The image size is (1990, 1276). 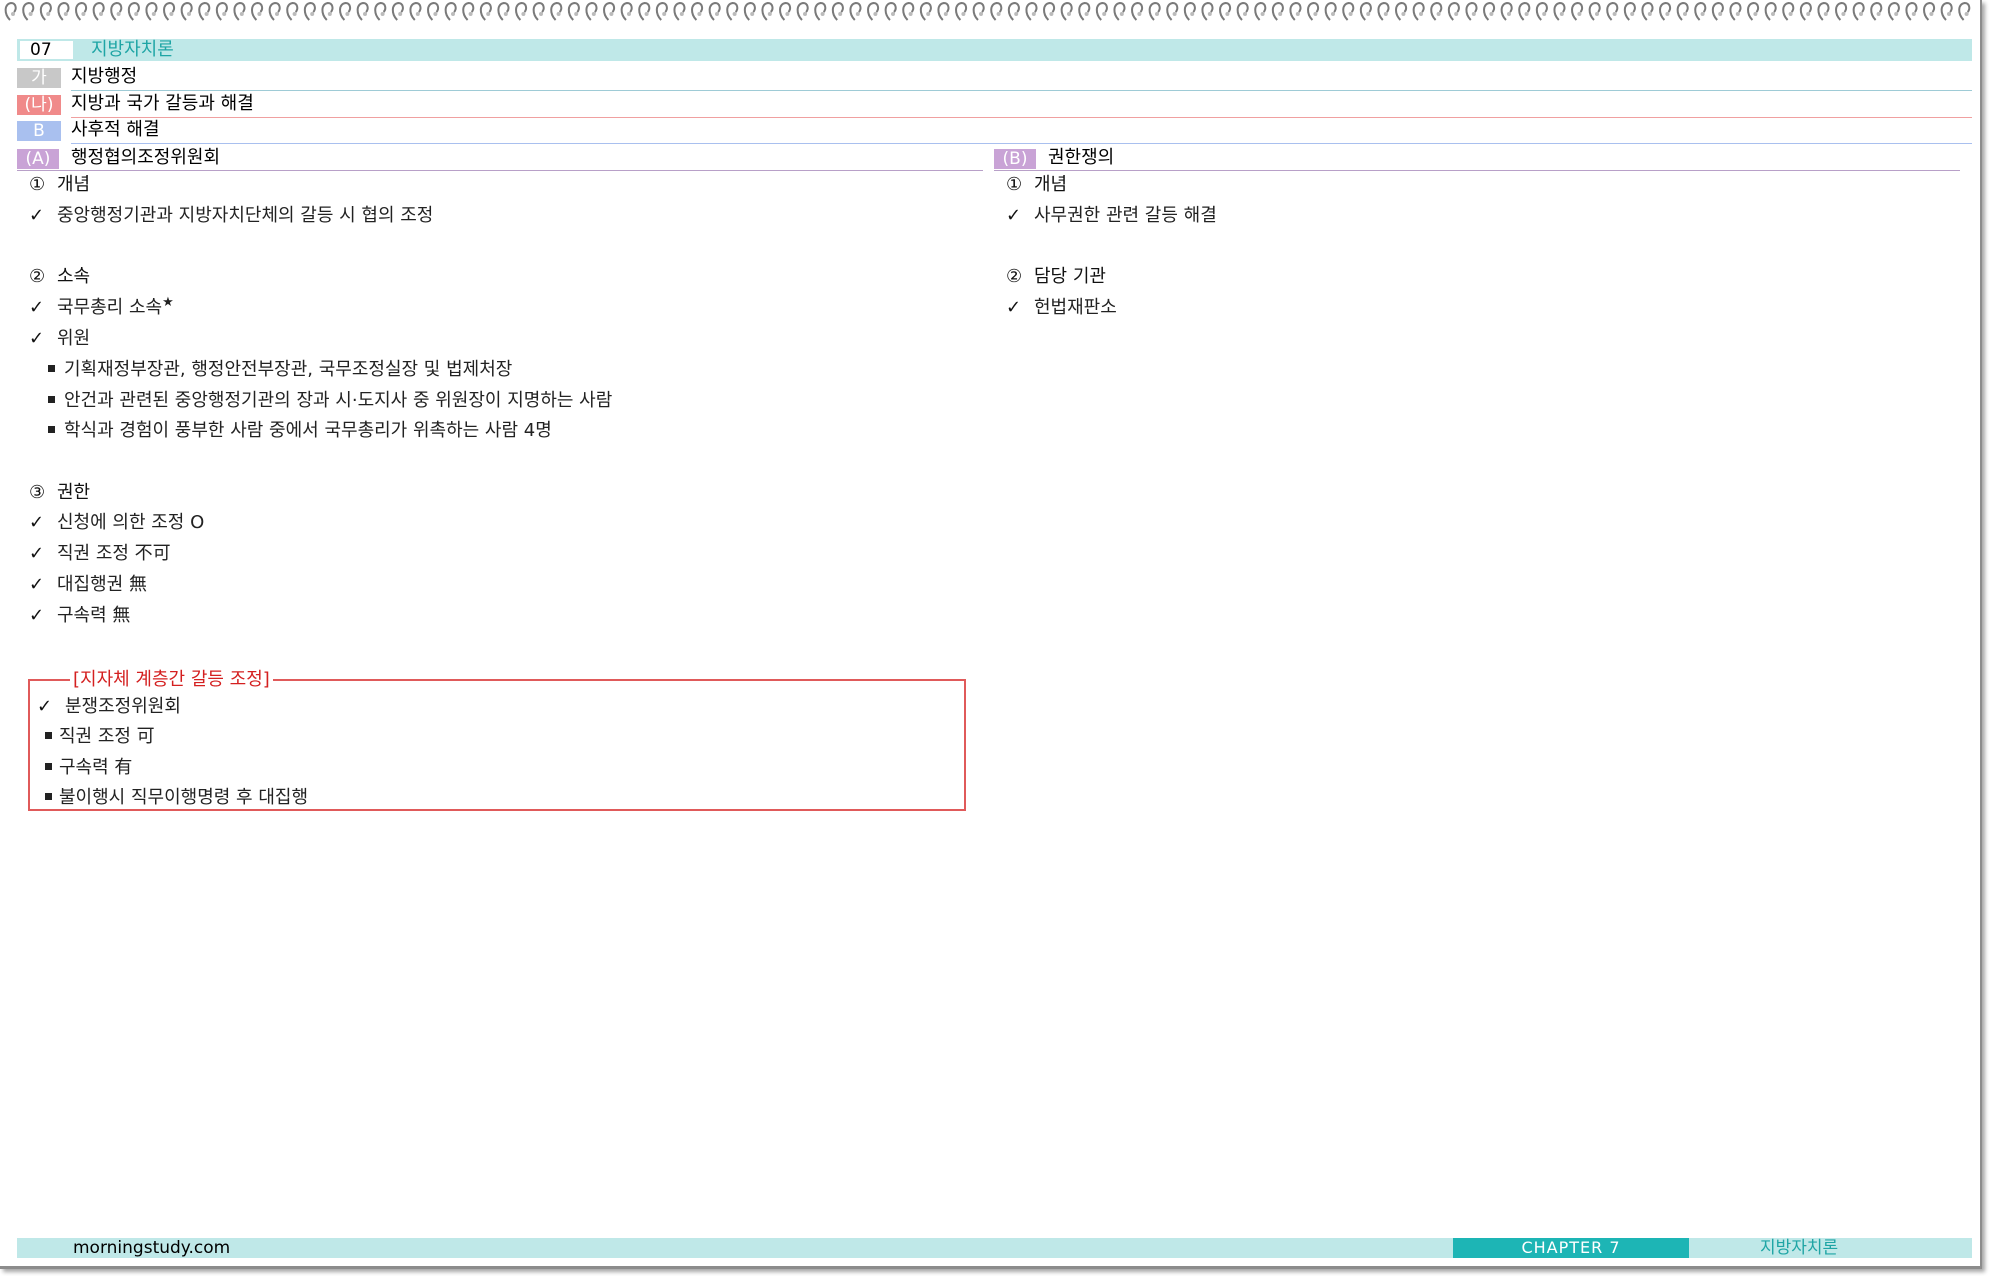 What do you see at coordinates (39, 131) in the screenshot?
I see `heading-level-3-tag: B` at bounding box center [39, 131].